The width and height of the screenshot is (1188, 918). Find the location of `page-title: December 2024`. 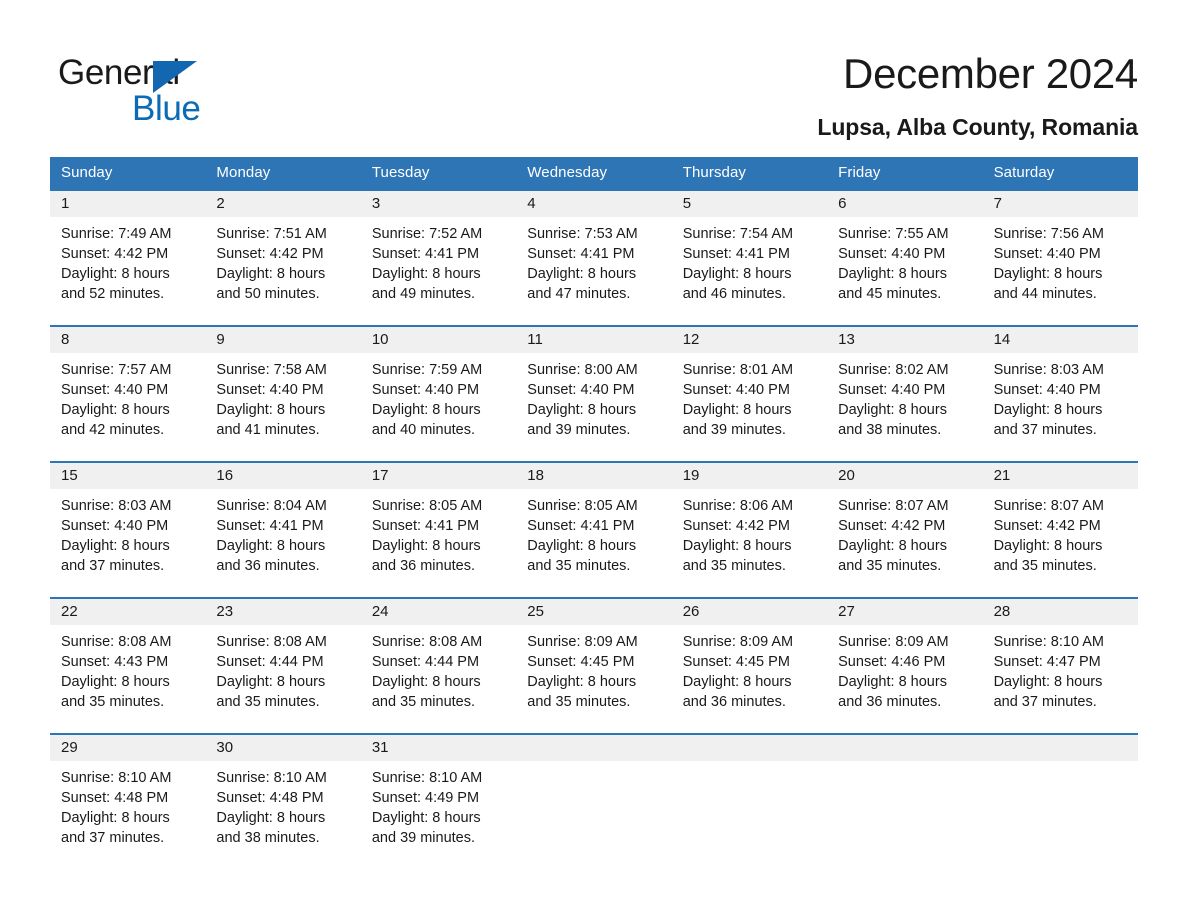

page-title: December 2024 is located at coordinates (990, 73).